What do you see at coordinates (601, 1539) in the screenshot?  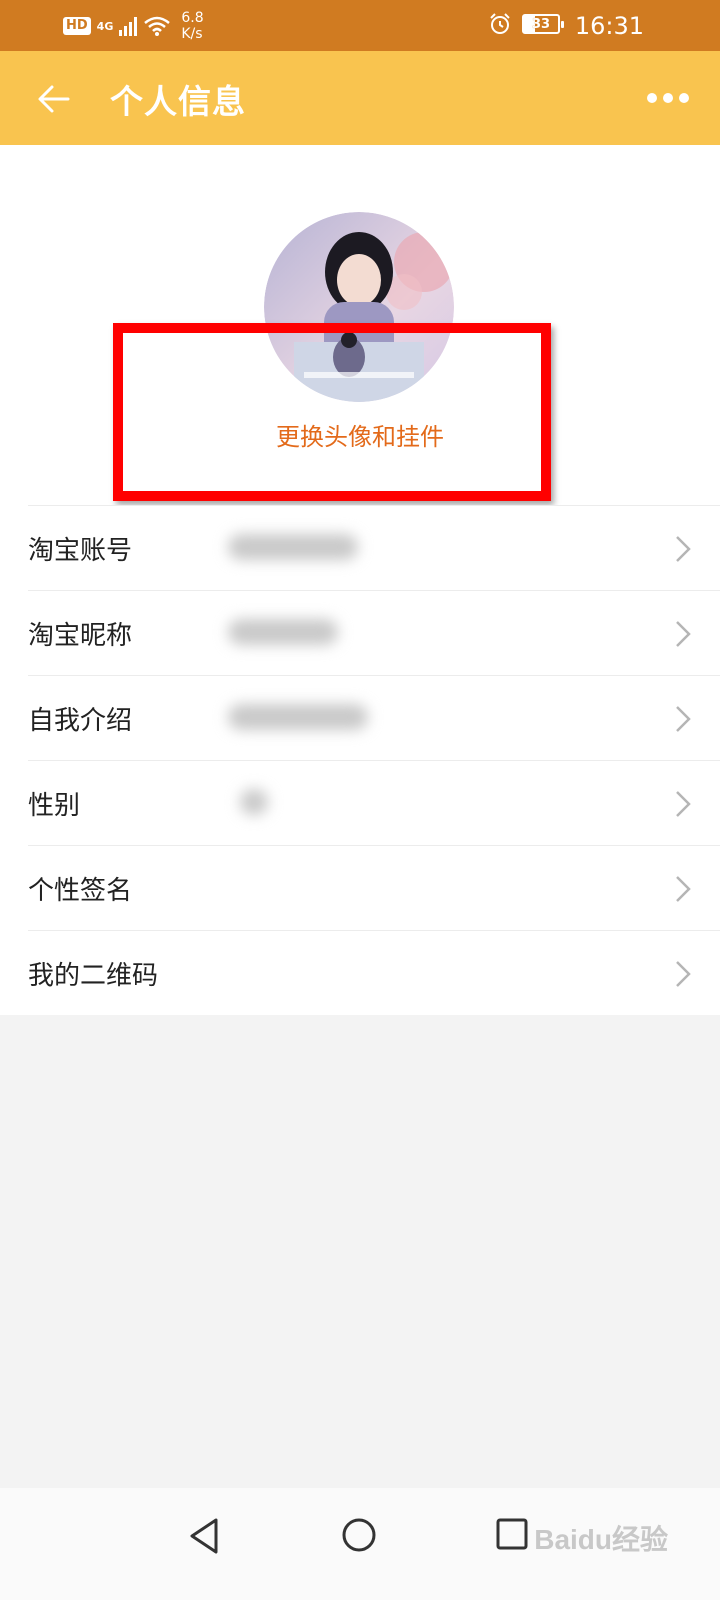 I see `watermark-logo: Baidu经验` at bounding box center [601, 1539].